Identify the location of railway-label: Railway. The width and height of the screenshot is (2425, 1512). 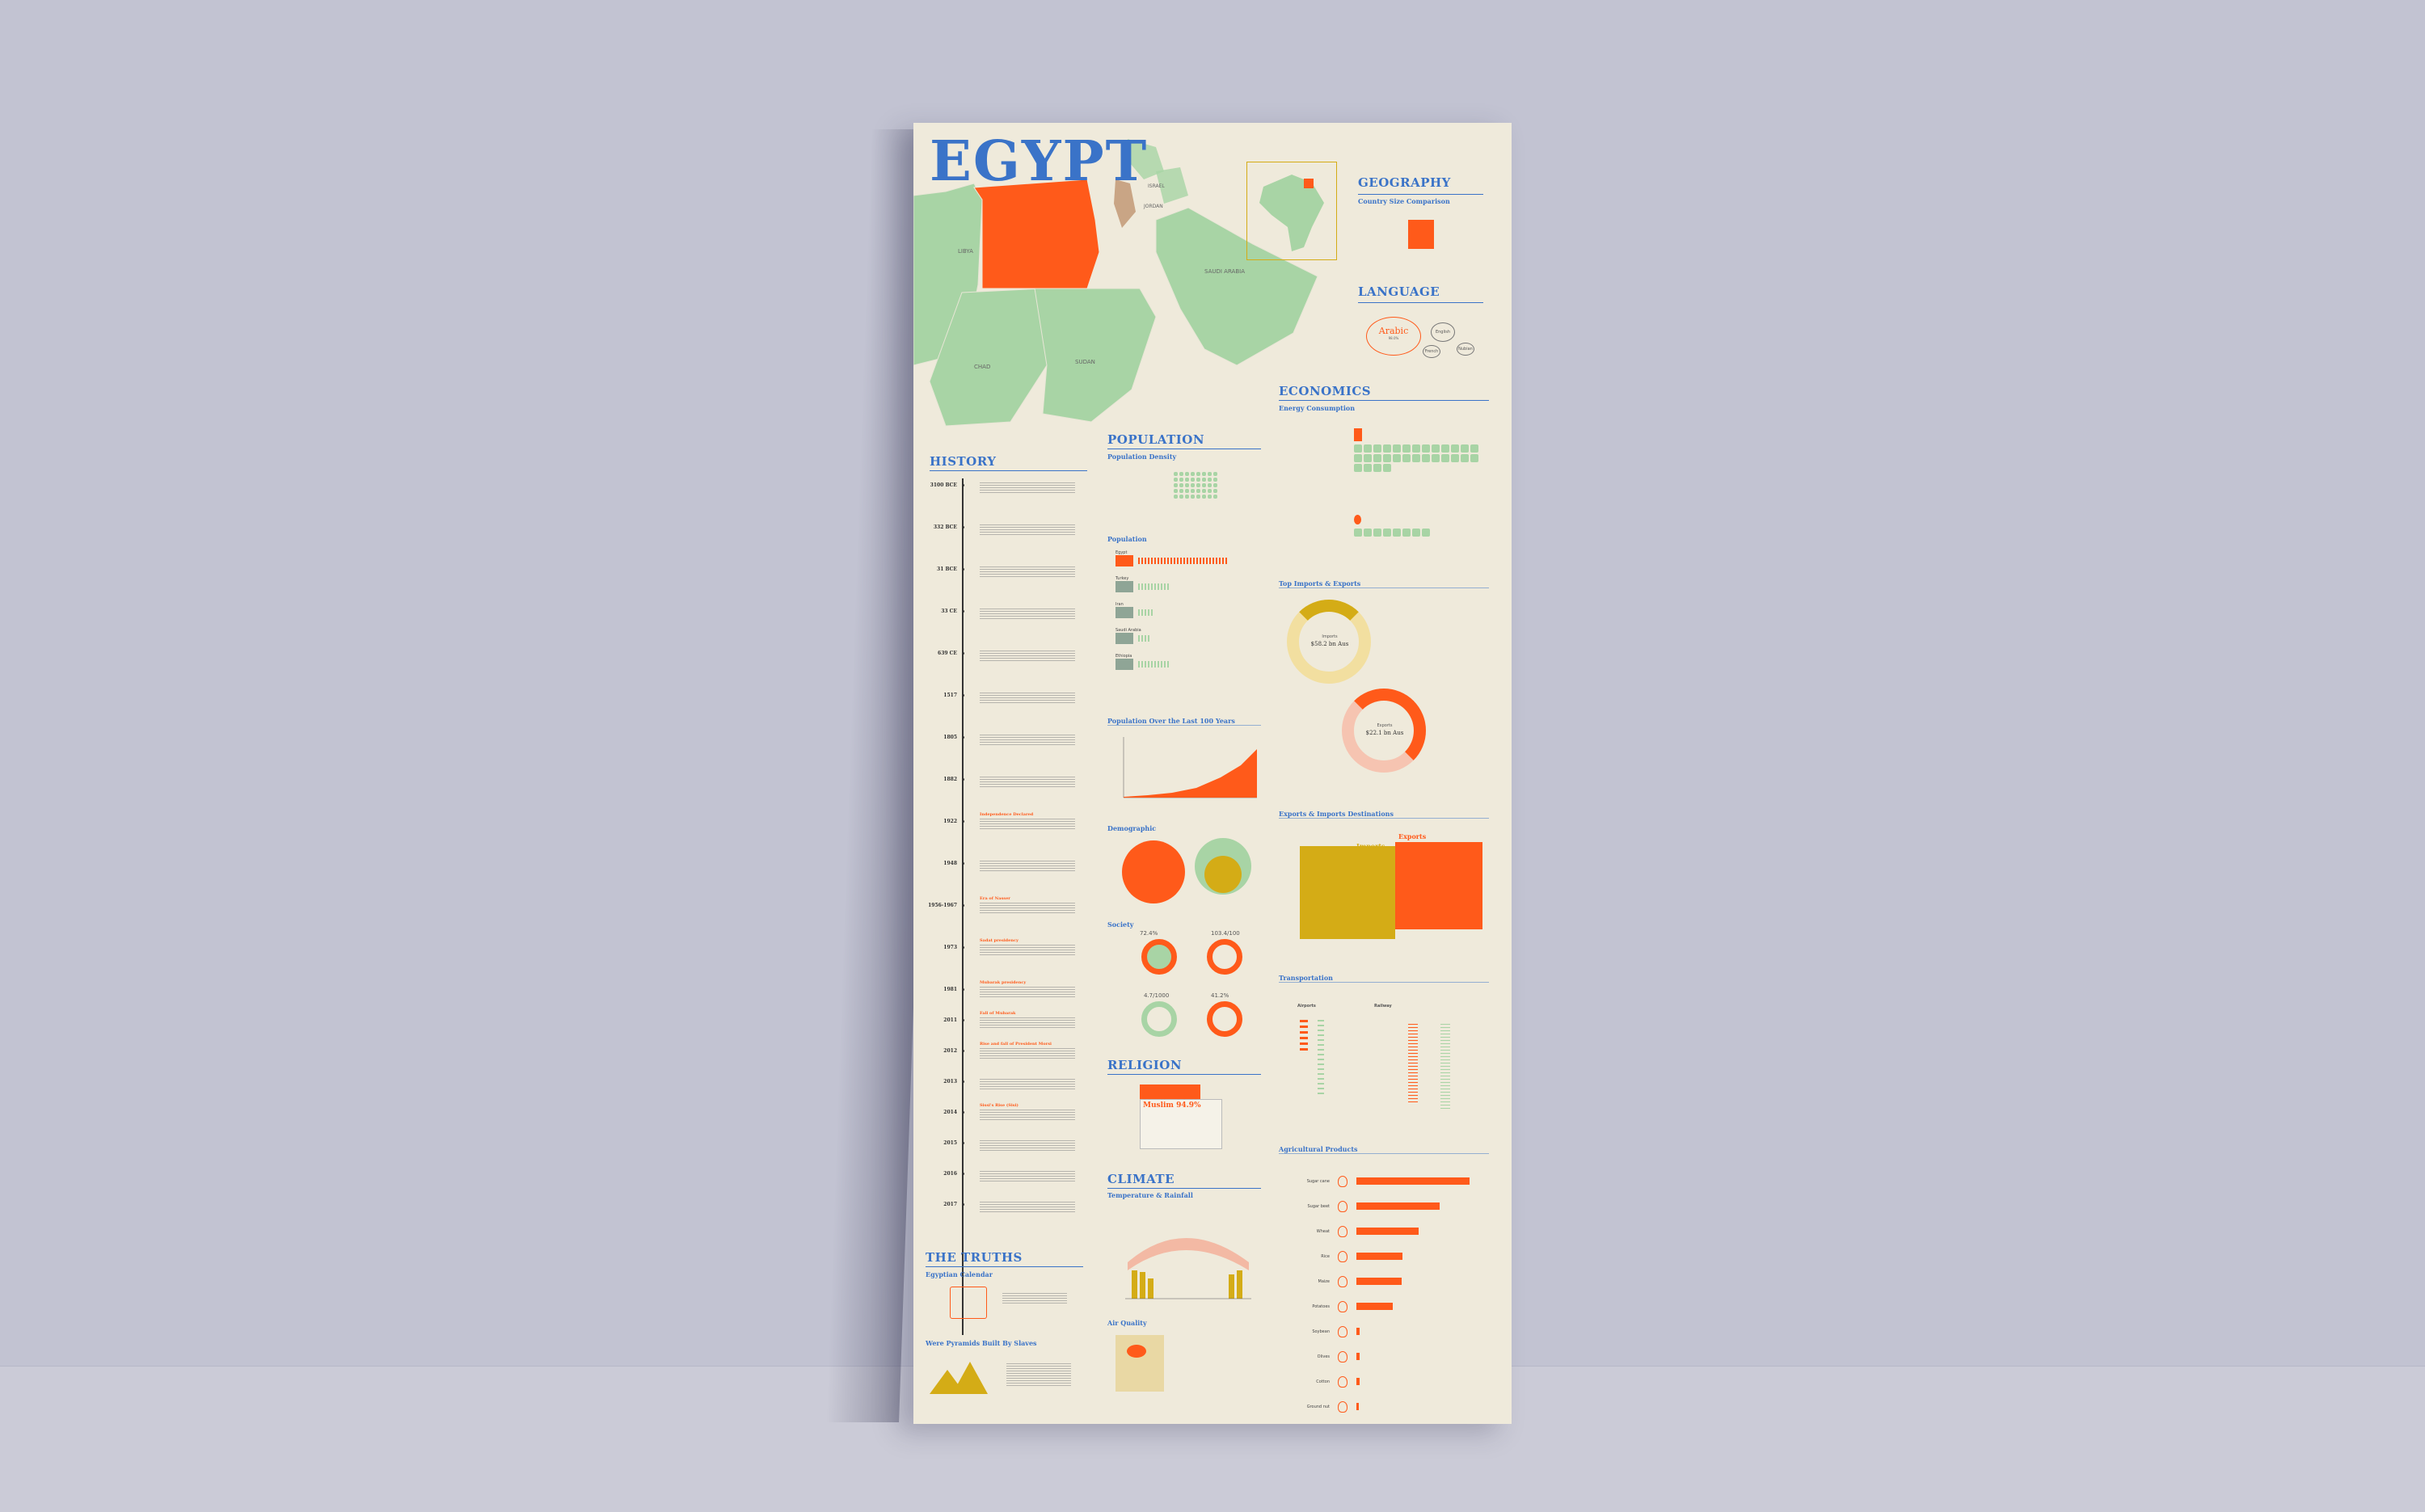
(1383, 1006).